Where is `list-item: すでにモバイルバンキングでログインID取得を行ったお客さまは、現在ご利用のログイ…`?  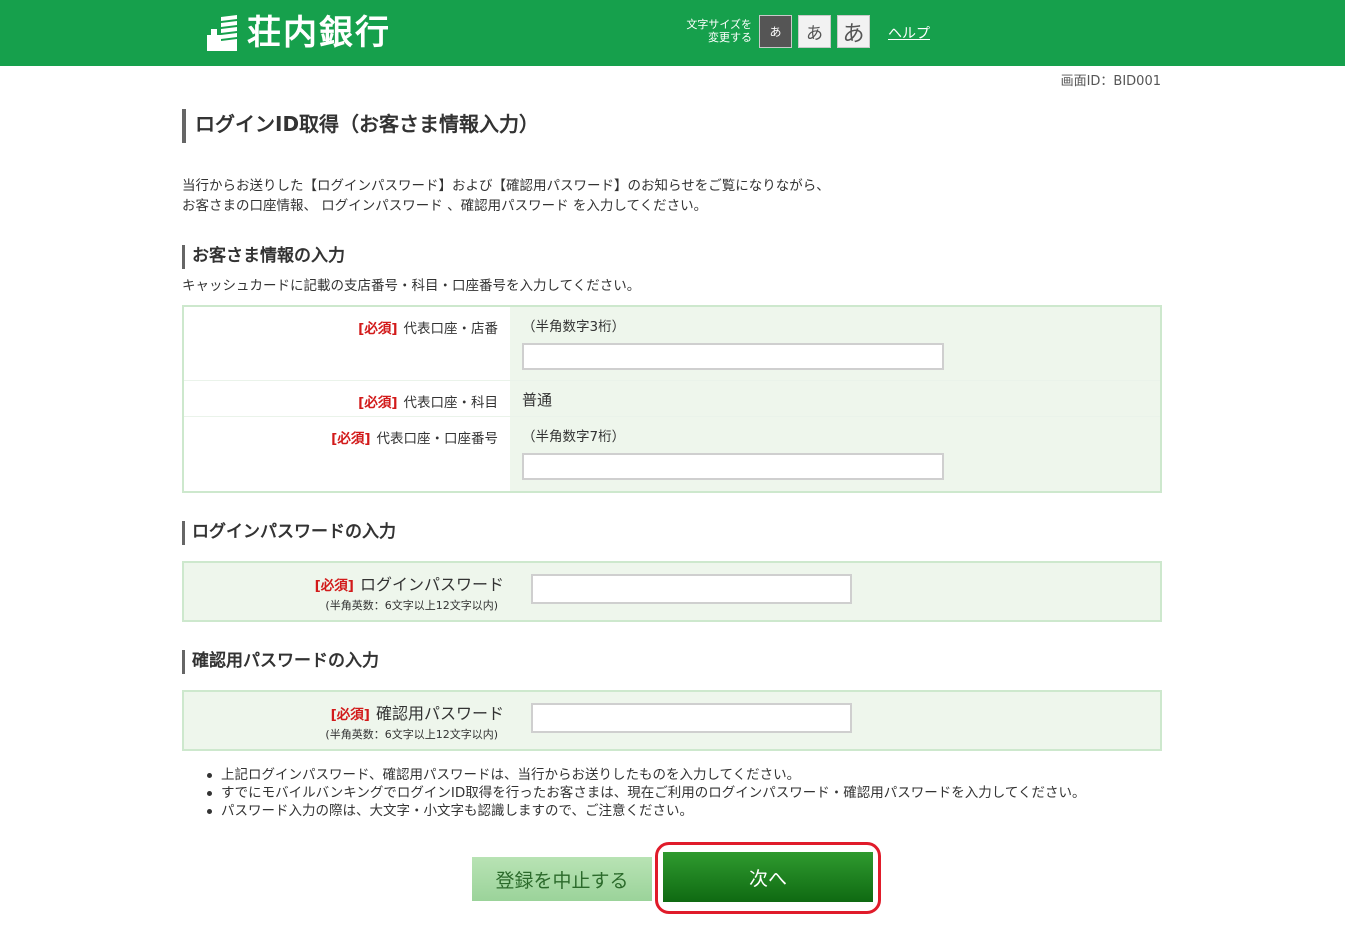 list-item: すでにモバイルバンキングでログインID取得を行ったお客さまは、現在ご利用のログイ… is located at coordinates (645, 793).